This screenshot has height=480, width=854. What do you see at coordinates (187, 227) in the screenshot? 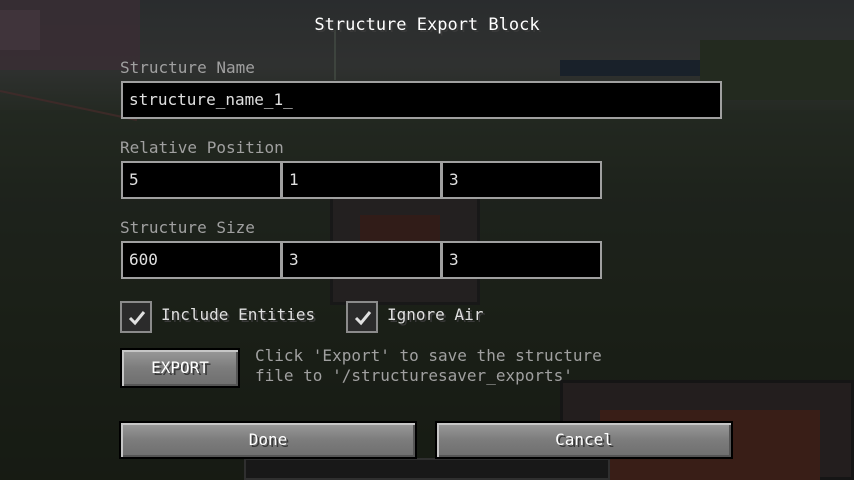
I see `structure-size-label: Structure Size` at bounding box center [187, 227].